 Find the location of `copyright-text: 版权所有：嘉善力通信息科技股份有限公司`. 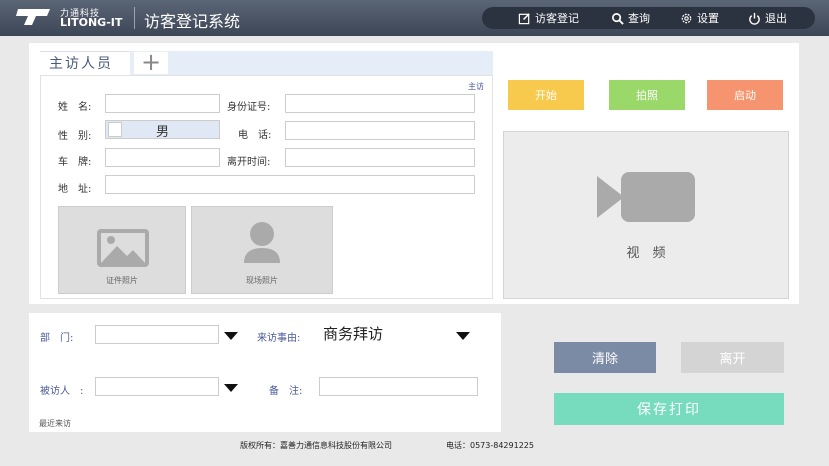

copyright-text: 版权所有：嘉善力通信息科技股份有限公司 is located at coordinates (316, 445).